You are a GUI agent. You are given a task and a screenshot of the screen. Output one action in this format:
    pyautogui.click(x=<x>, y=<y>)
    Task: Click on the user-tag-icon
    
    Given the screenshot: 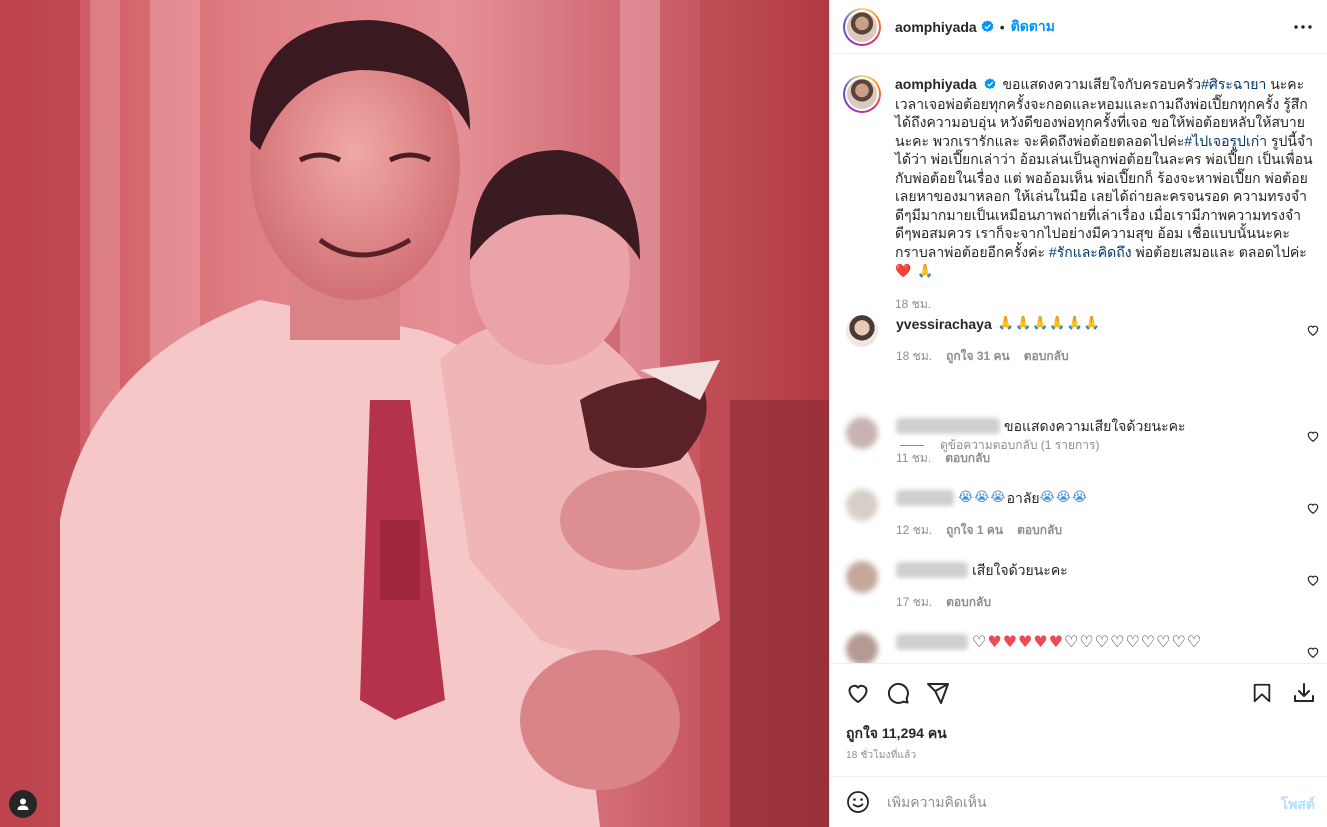 What is the action you would take?
    pyautogui.click(x=23, y=804)
    